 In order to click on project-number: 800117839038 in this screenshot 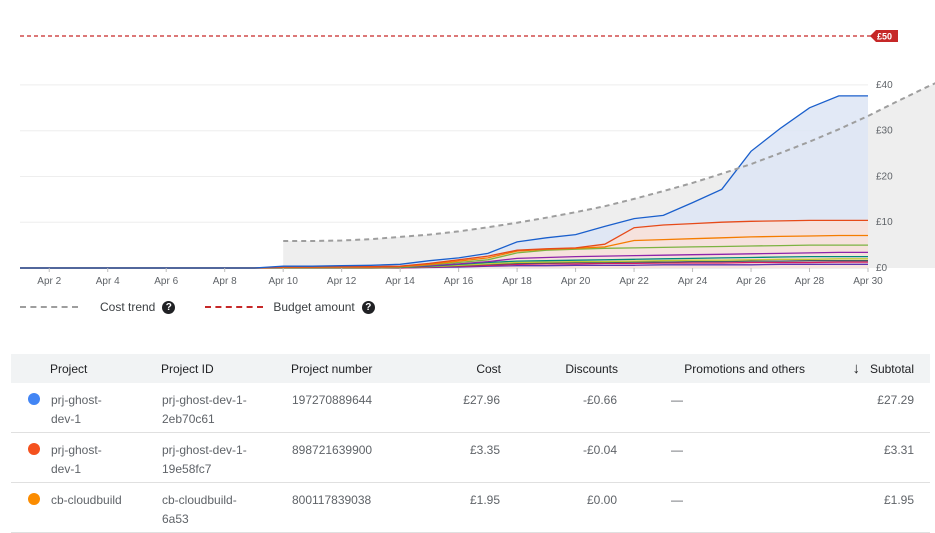, I will do `click(332, 500)`.